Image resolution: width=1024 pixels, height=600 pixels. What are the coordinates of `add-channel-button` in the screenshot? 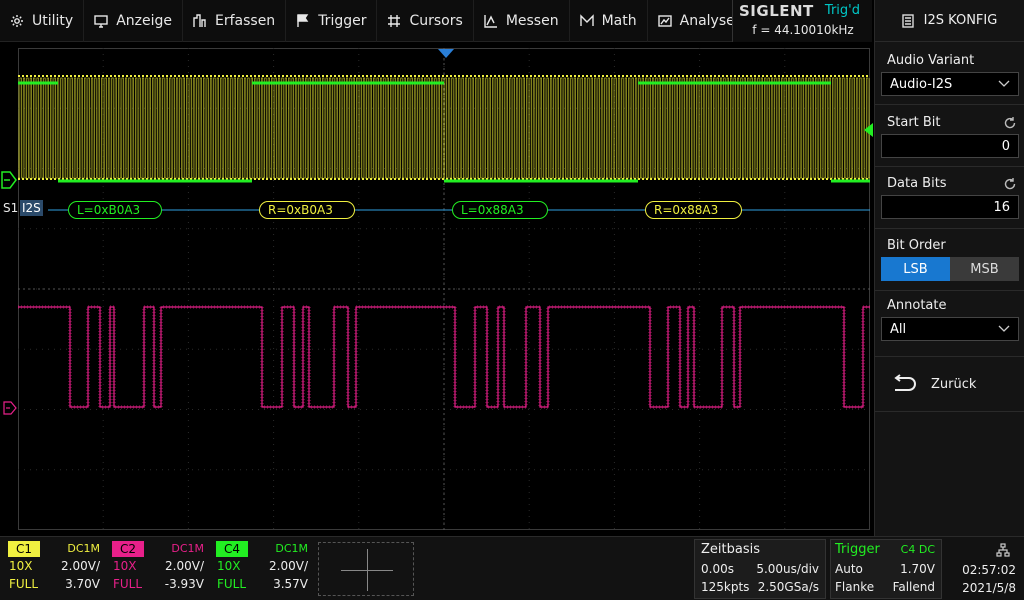 It's located at (366, 569).